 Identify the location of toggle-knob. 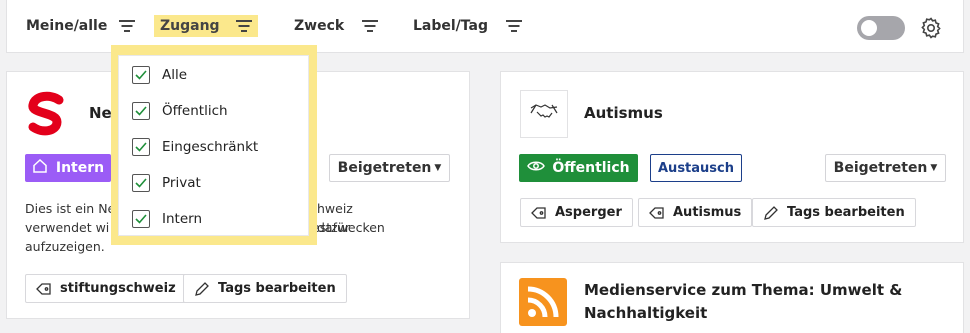
(869, 28).